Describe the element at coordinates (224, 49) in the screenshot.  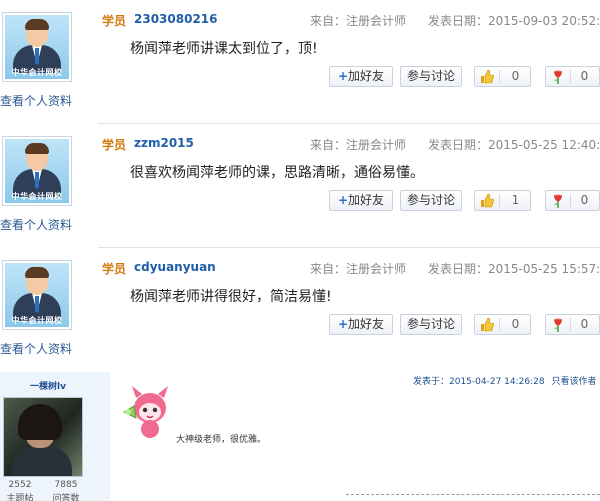
I see `comment-text: 杨闻萍老师讲课太到位了，顶!` at that location.